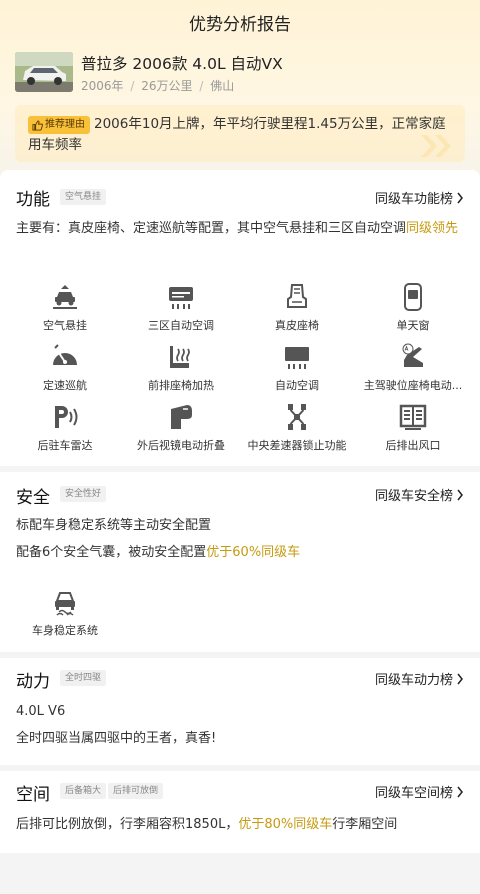  Describe the element at coordinates (167, 86) in the screenshot. I see `car-mileage: 26万公里` at that location.